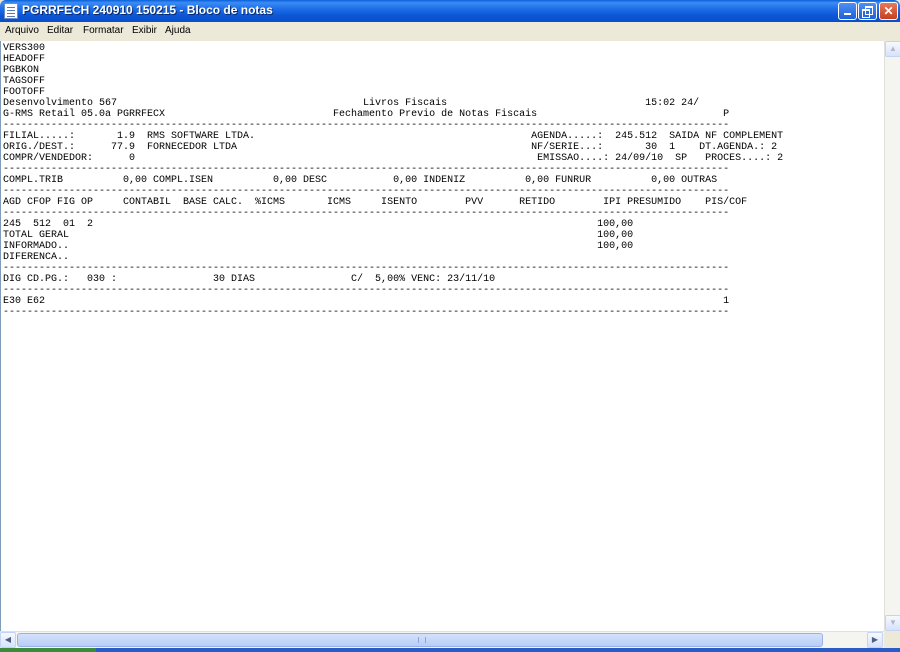  Describe the element at coordinates (24, 81) in the screenshot. I see `document-line: TAGSOFF` at that location.